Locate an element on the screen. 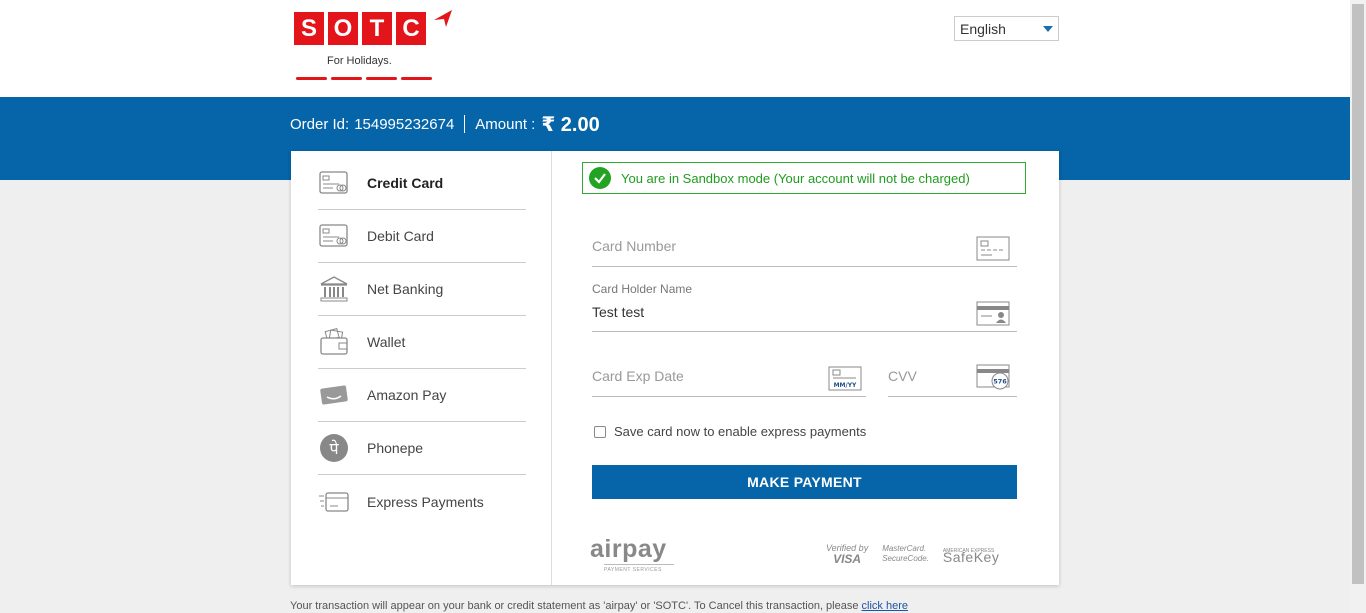 This screenshot has height=613, width=1366. amount-label: Amount : is located at coordinates (505, 124).